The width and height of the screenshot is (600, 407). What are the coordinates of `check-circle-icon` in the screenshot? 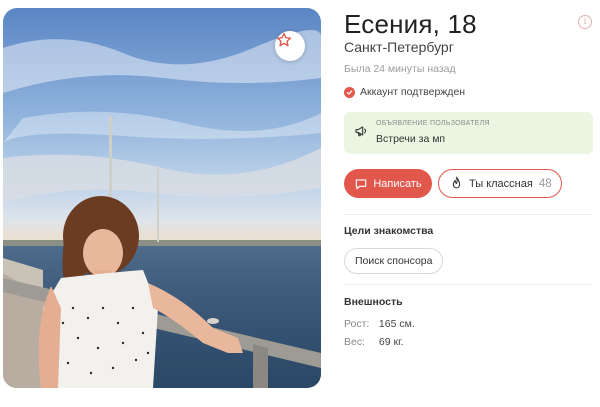 It's located at (349, 92).